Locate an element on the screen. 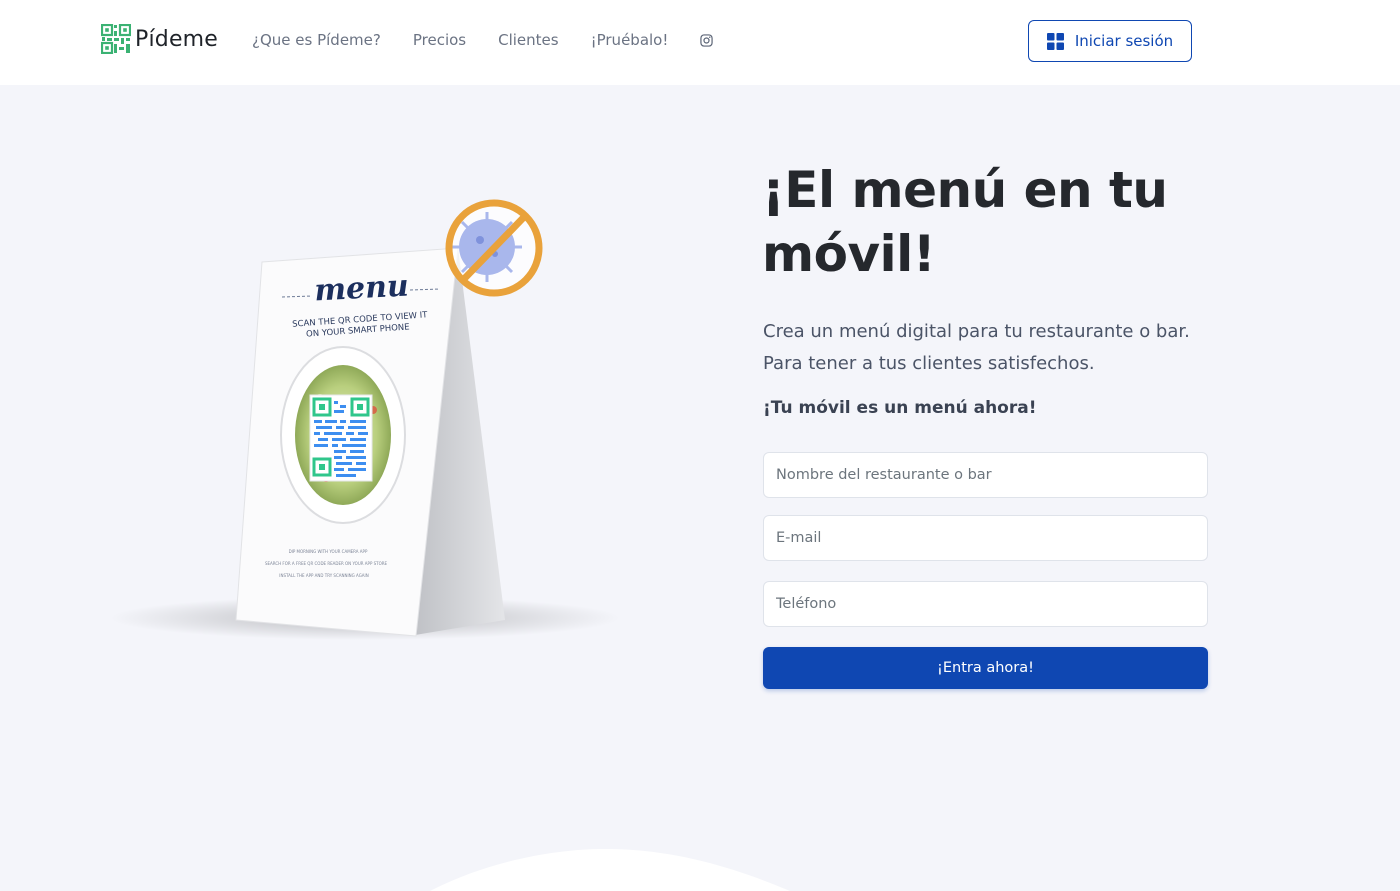 This screenshot has height=891, width=1400. login-button: Iniciar sesión is located at coordinates (1110, 41).